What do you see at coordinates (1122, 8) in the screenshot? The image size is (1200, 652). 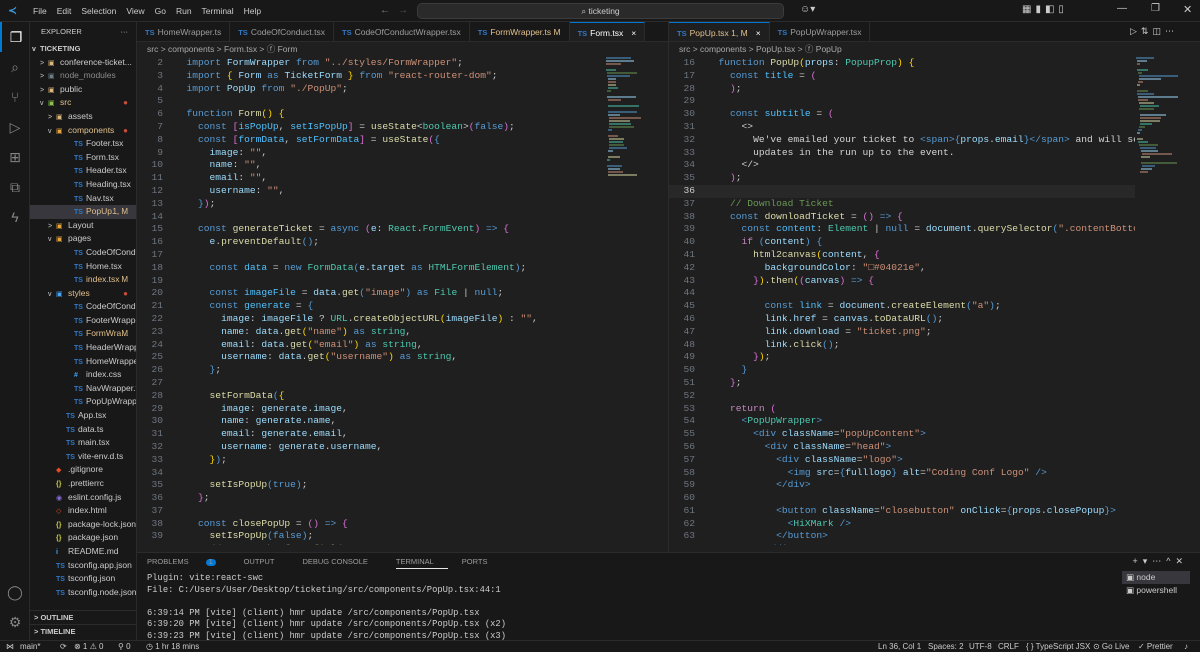 I see `minimize-button: —` at bounding box center [1122, 8].